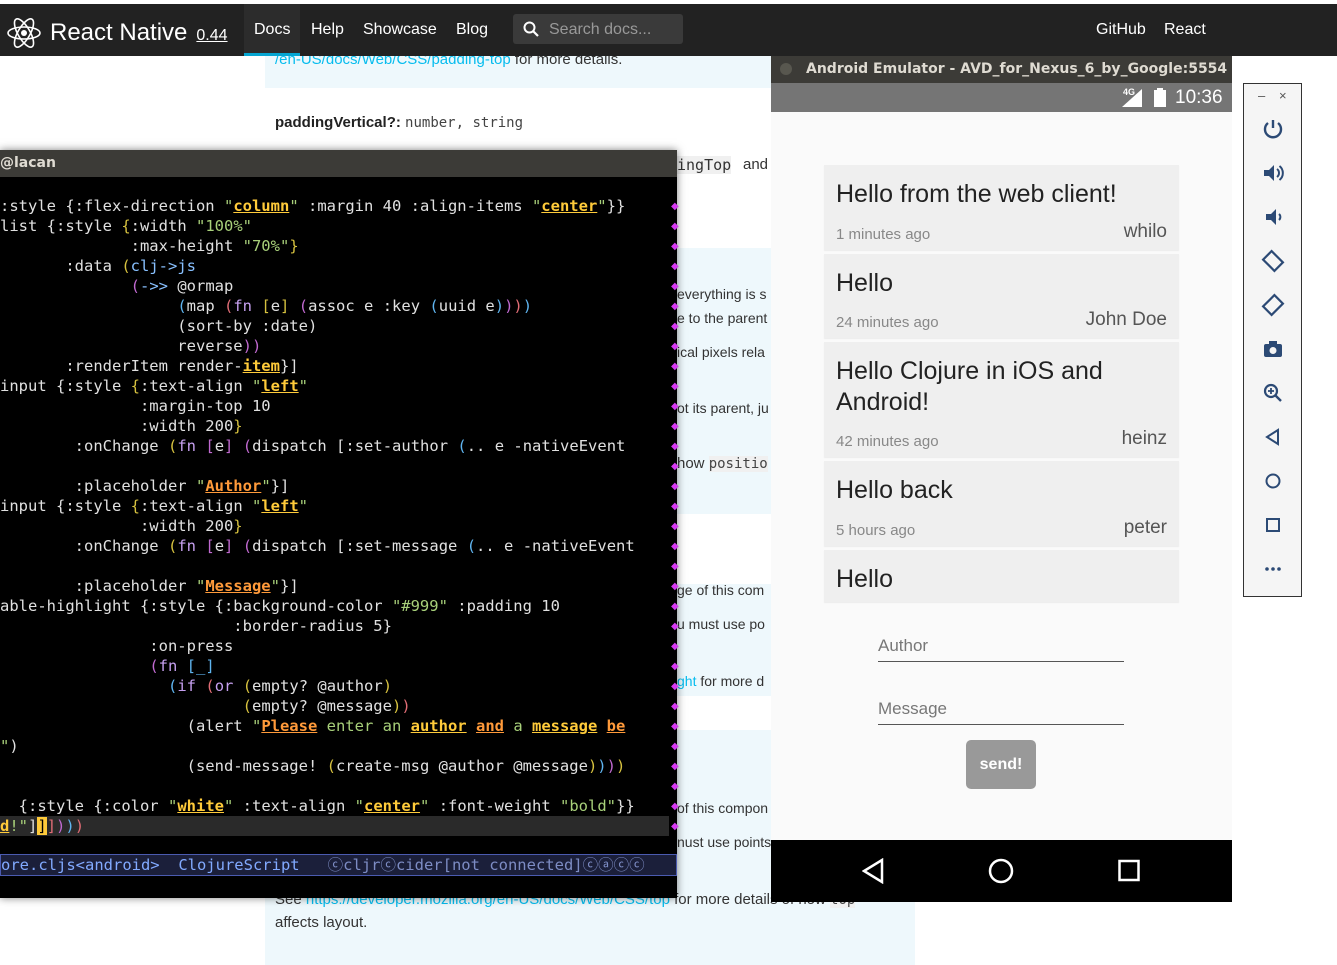 This screenshot has width=1337, height=965. What do you see at coordinates (1001, 296) in the screenshot?
I see `message-card: Hello 24 minutes ago John Doe` at bounding box center [1001, 296].